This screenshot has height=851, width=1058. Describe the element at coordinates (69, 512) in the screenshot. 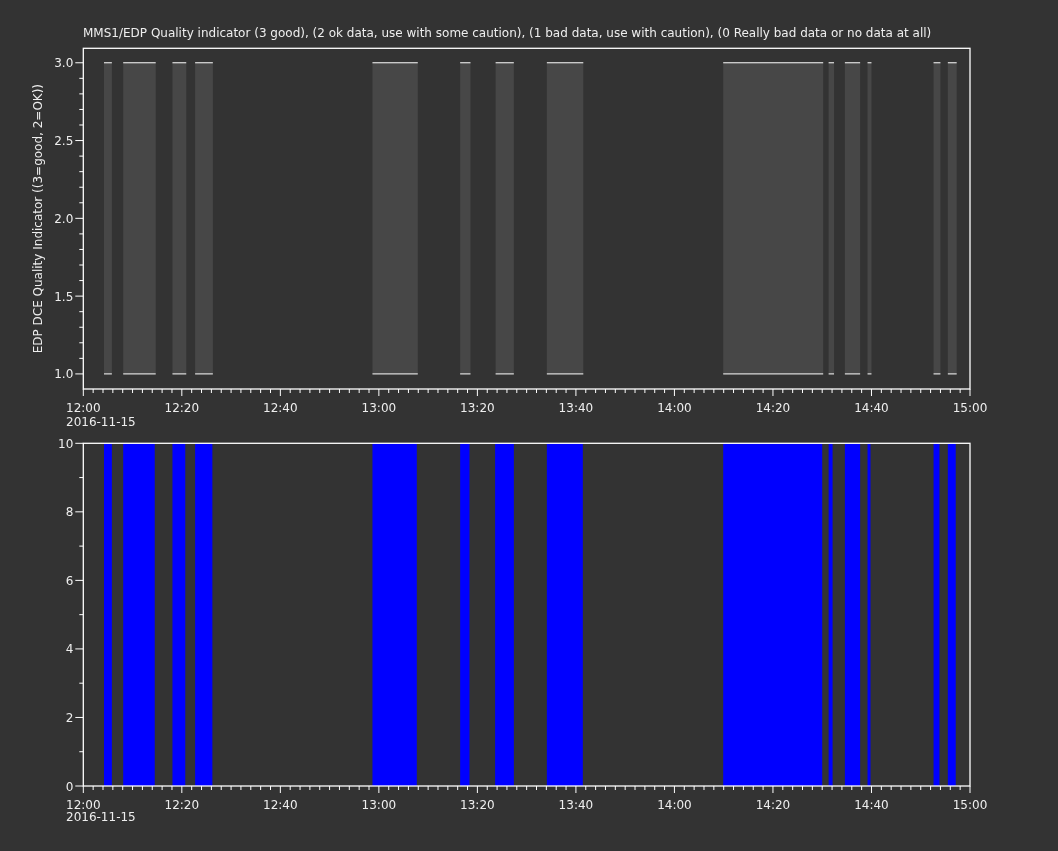

I see `y-tick-label: 8` at that location.